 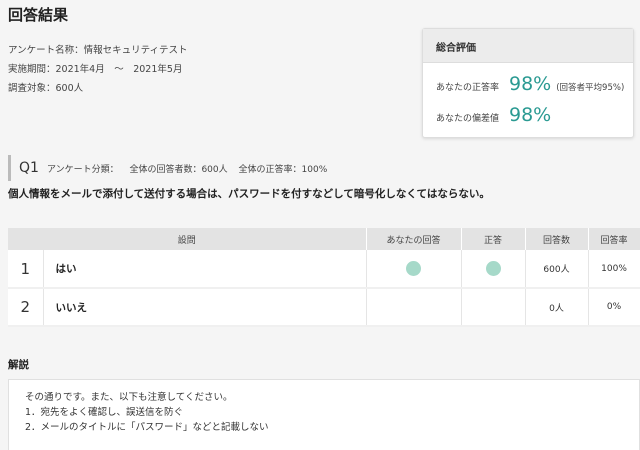 What do you see at coordinates (147, 427) in the screenshot?
I see `explanation-line: 2．メールのタイトルに「パスワード」などと記載しない` at bounding box center [147, 427].